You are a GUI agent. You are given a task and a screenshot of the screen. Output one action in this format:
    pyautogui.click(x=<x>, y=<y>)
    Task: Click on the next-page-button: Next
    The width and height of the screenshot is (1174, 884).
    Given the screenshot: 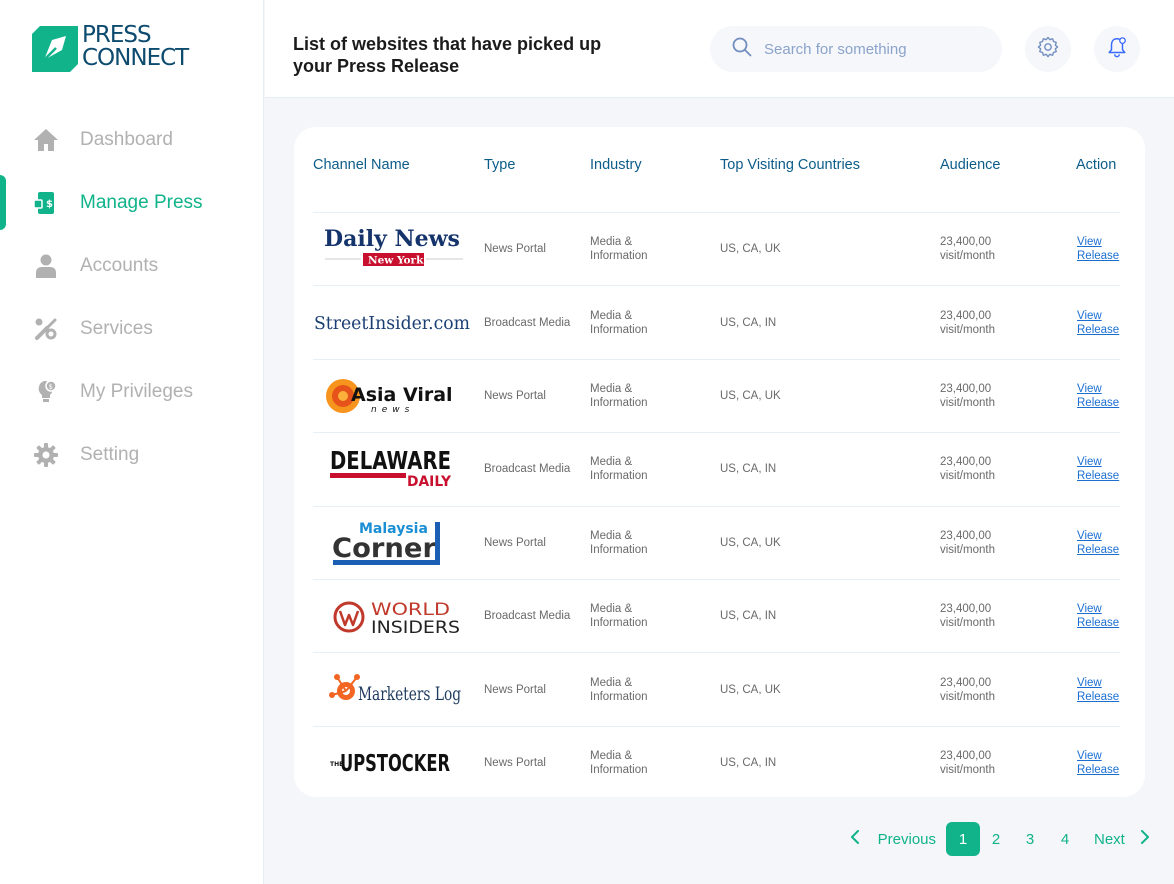 What is the action you would take?
    pyautogui.click(x=1122, y=839)
    